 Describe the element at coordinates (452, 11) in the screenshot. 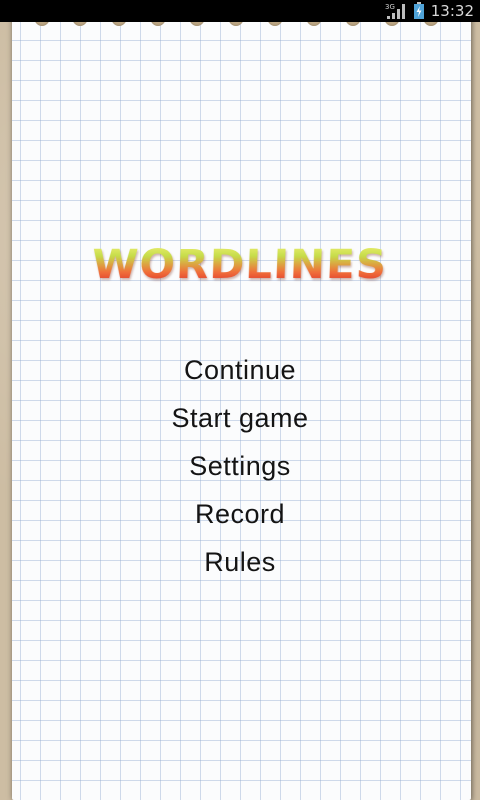

I see `status-time: 13:32` at that location.